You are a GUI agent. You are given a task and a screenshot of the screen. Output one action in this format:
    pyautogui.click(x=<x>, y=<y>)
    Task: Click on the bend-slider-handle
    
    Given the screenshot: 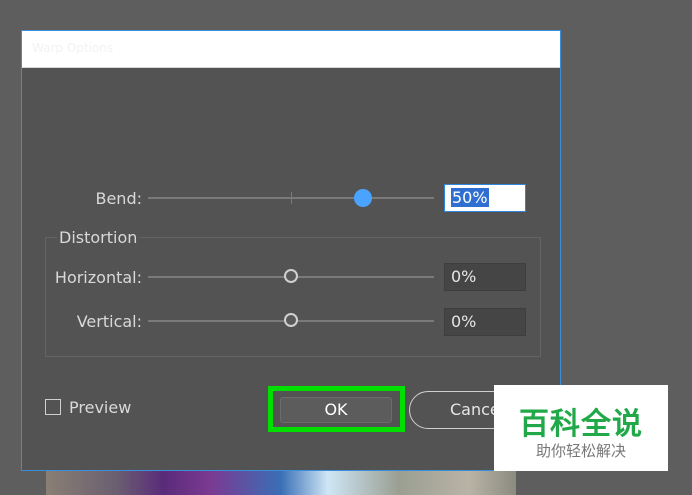 What is the action you would take?
    pyautogui.click(x=362, y=198)
    